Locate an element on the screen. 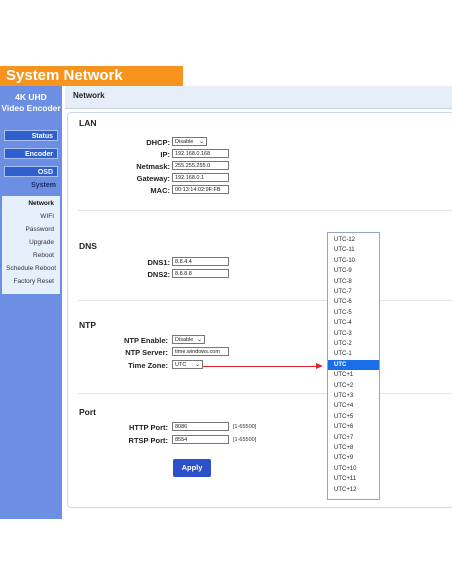 This screenshot has height=584, width=452. ntp-enable-label: NTP Enable: is located at coordinates (145, 340).